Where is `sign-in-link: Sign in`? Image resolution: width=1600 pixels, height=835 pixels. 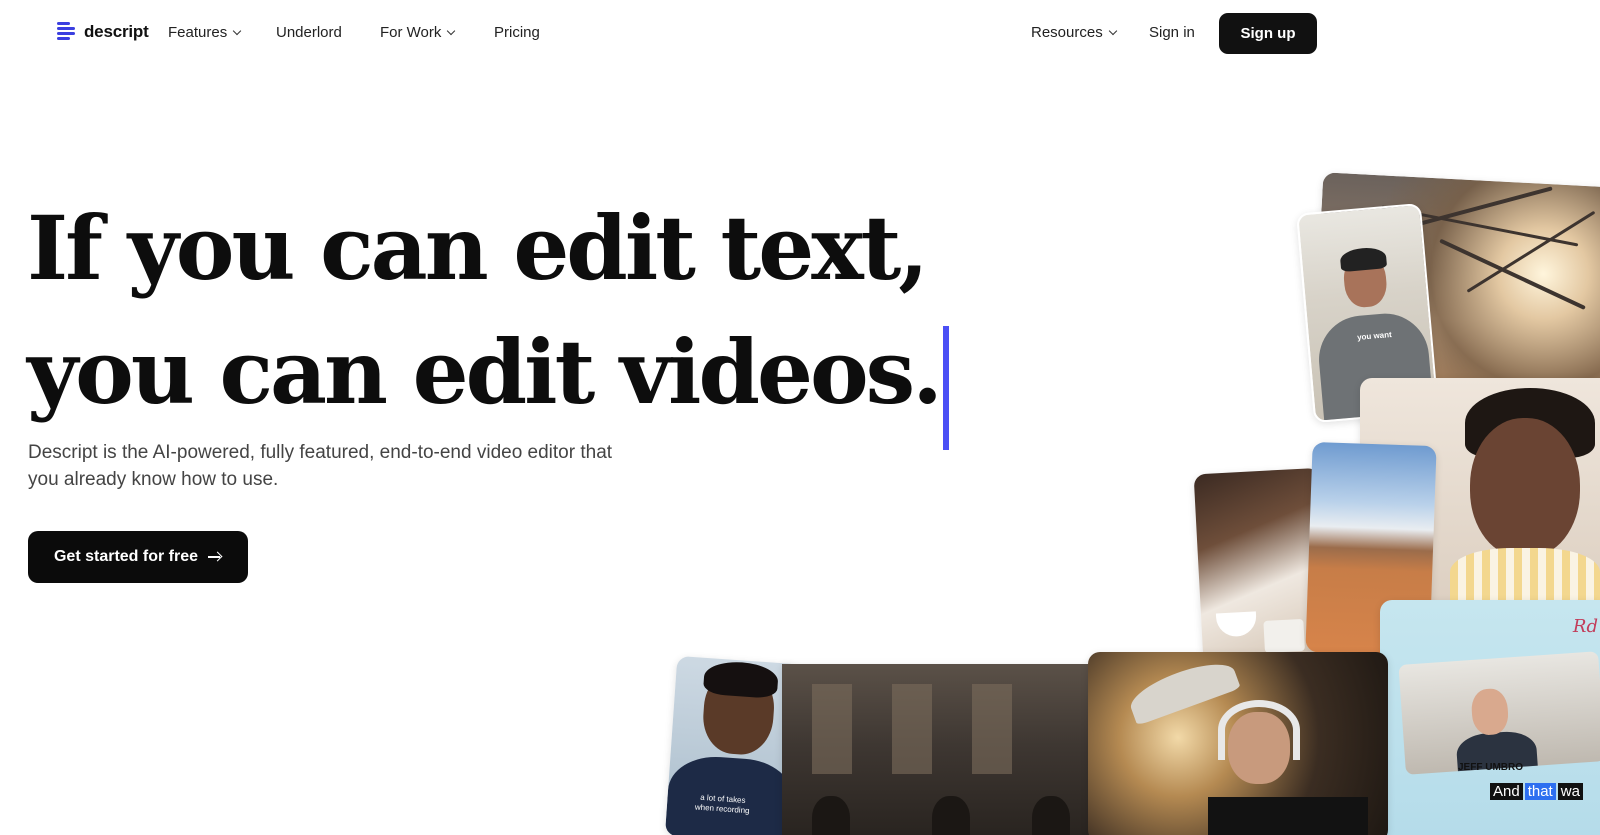 sign-in-link: Sign in is located at coordinates (1172, 32).